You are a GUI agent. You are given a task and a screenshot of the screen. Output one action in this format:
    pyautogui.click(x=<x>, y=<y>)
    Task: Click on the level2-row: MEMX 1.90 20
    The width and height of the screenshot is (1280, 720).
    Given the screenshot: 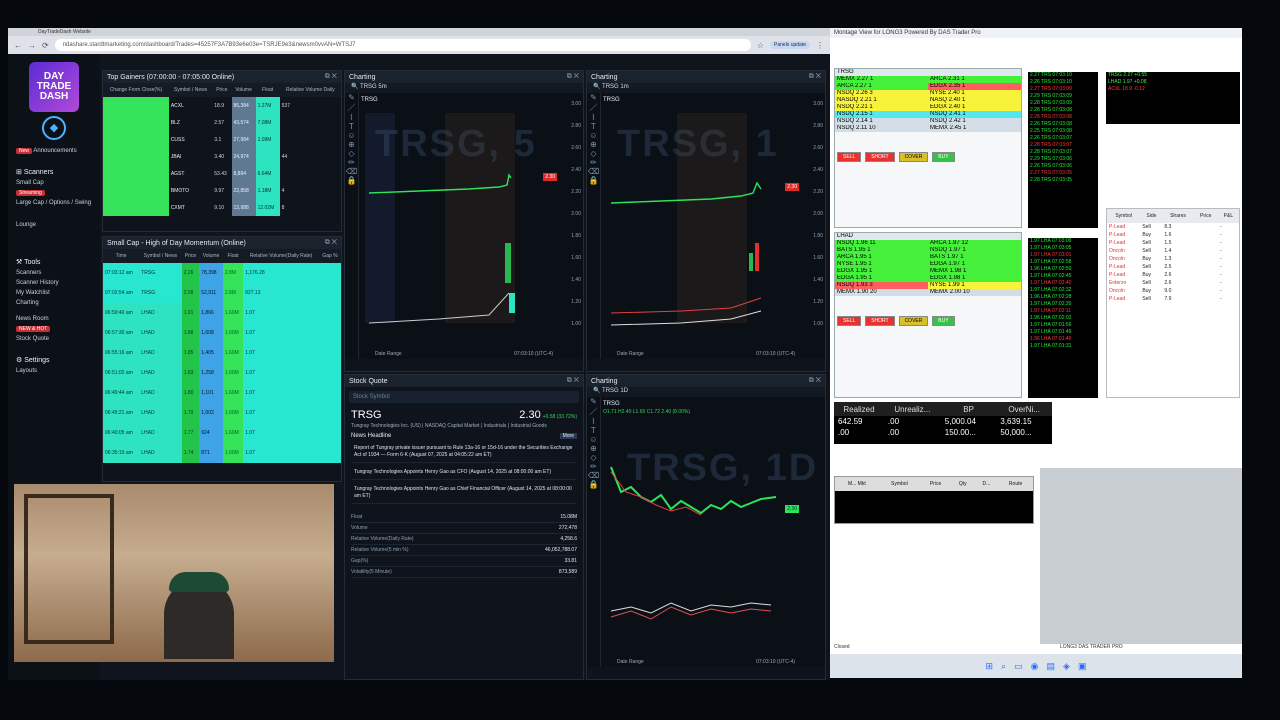 What is the action you would take?
    pyautogui.click(x=881, y=292)
    